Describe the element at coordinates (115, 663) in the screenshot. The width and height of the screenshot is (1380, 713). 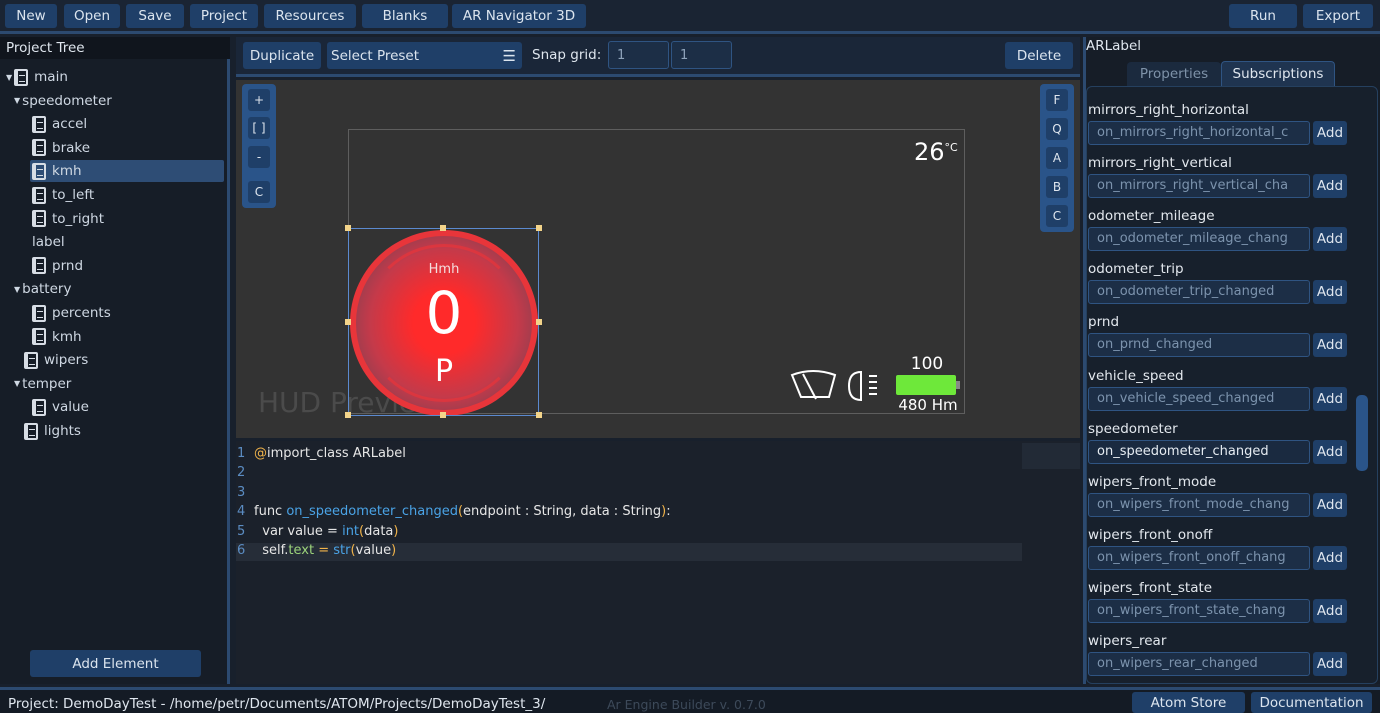
I see `add-element-button: Add Element` at that location.